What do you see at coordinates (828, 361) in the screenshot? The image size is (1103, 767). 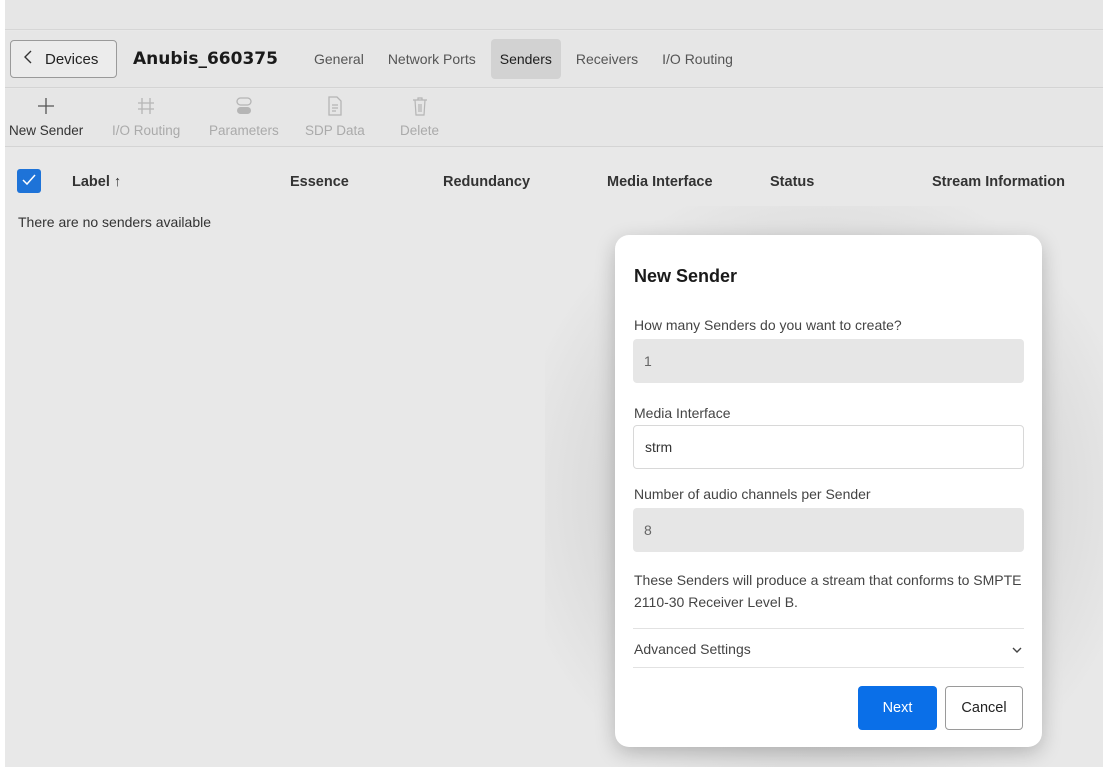 I see `sender-count-field: 1` at bounding box center [828, 361].